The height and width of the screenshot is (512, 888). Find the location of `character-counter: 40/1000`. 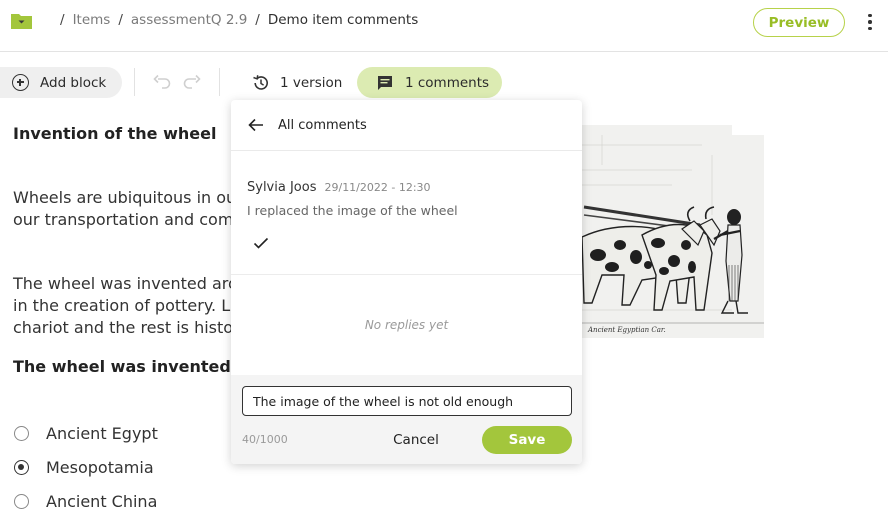

character-counter: 40/1000 is located at coordinates (265, 439).